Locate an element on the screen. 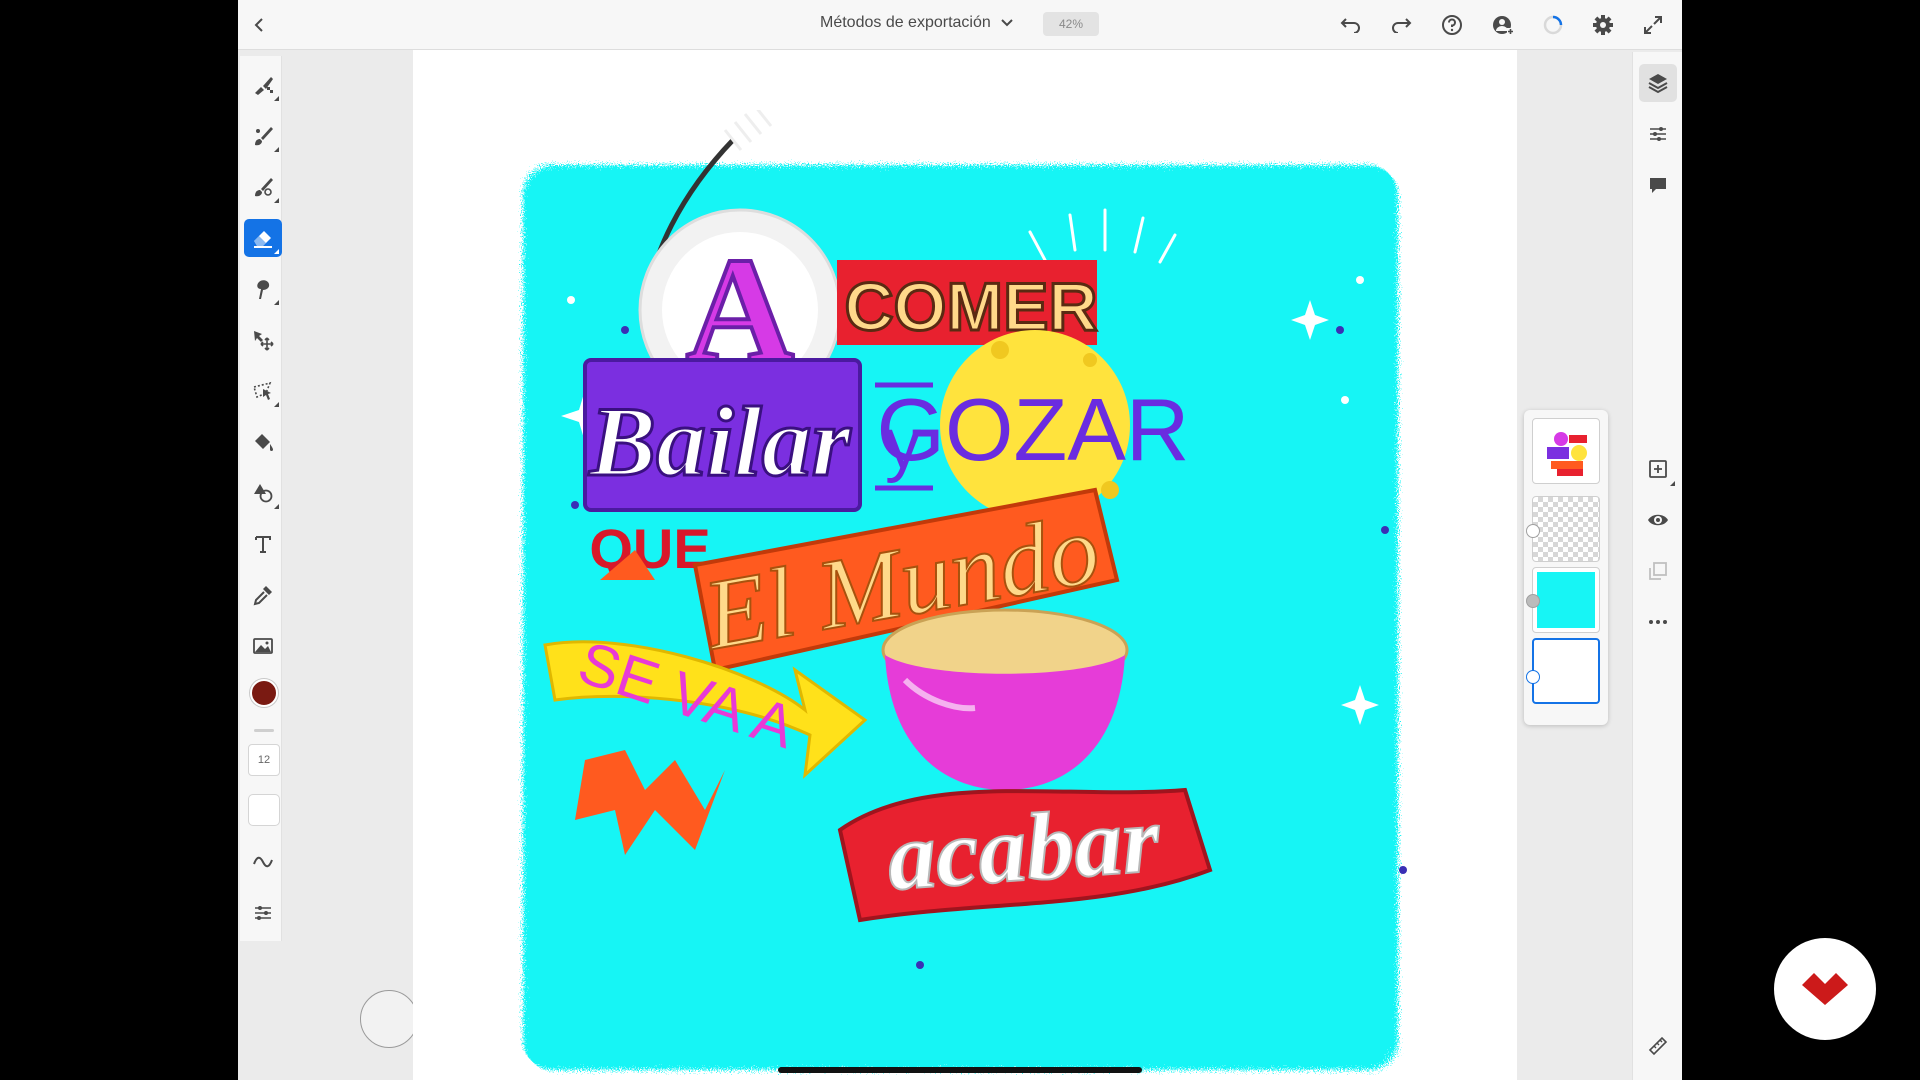 This screenshot has height=1080, width=1920. help-icon is located at coordinates (1452, 25).